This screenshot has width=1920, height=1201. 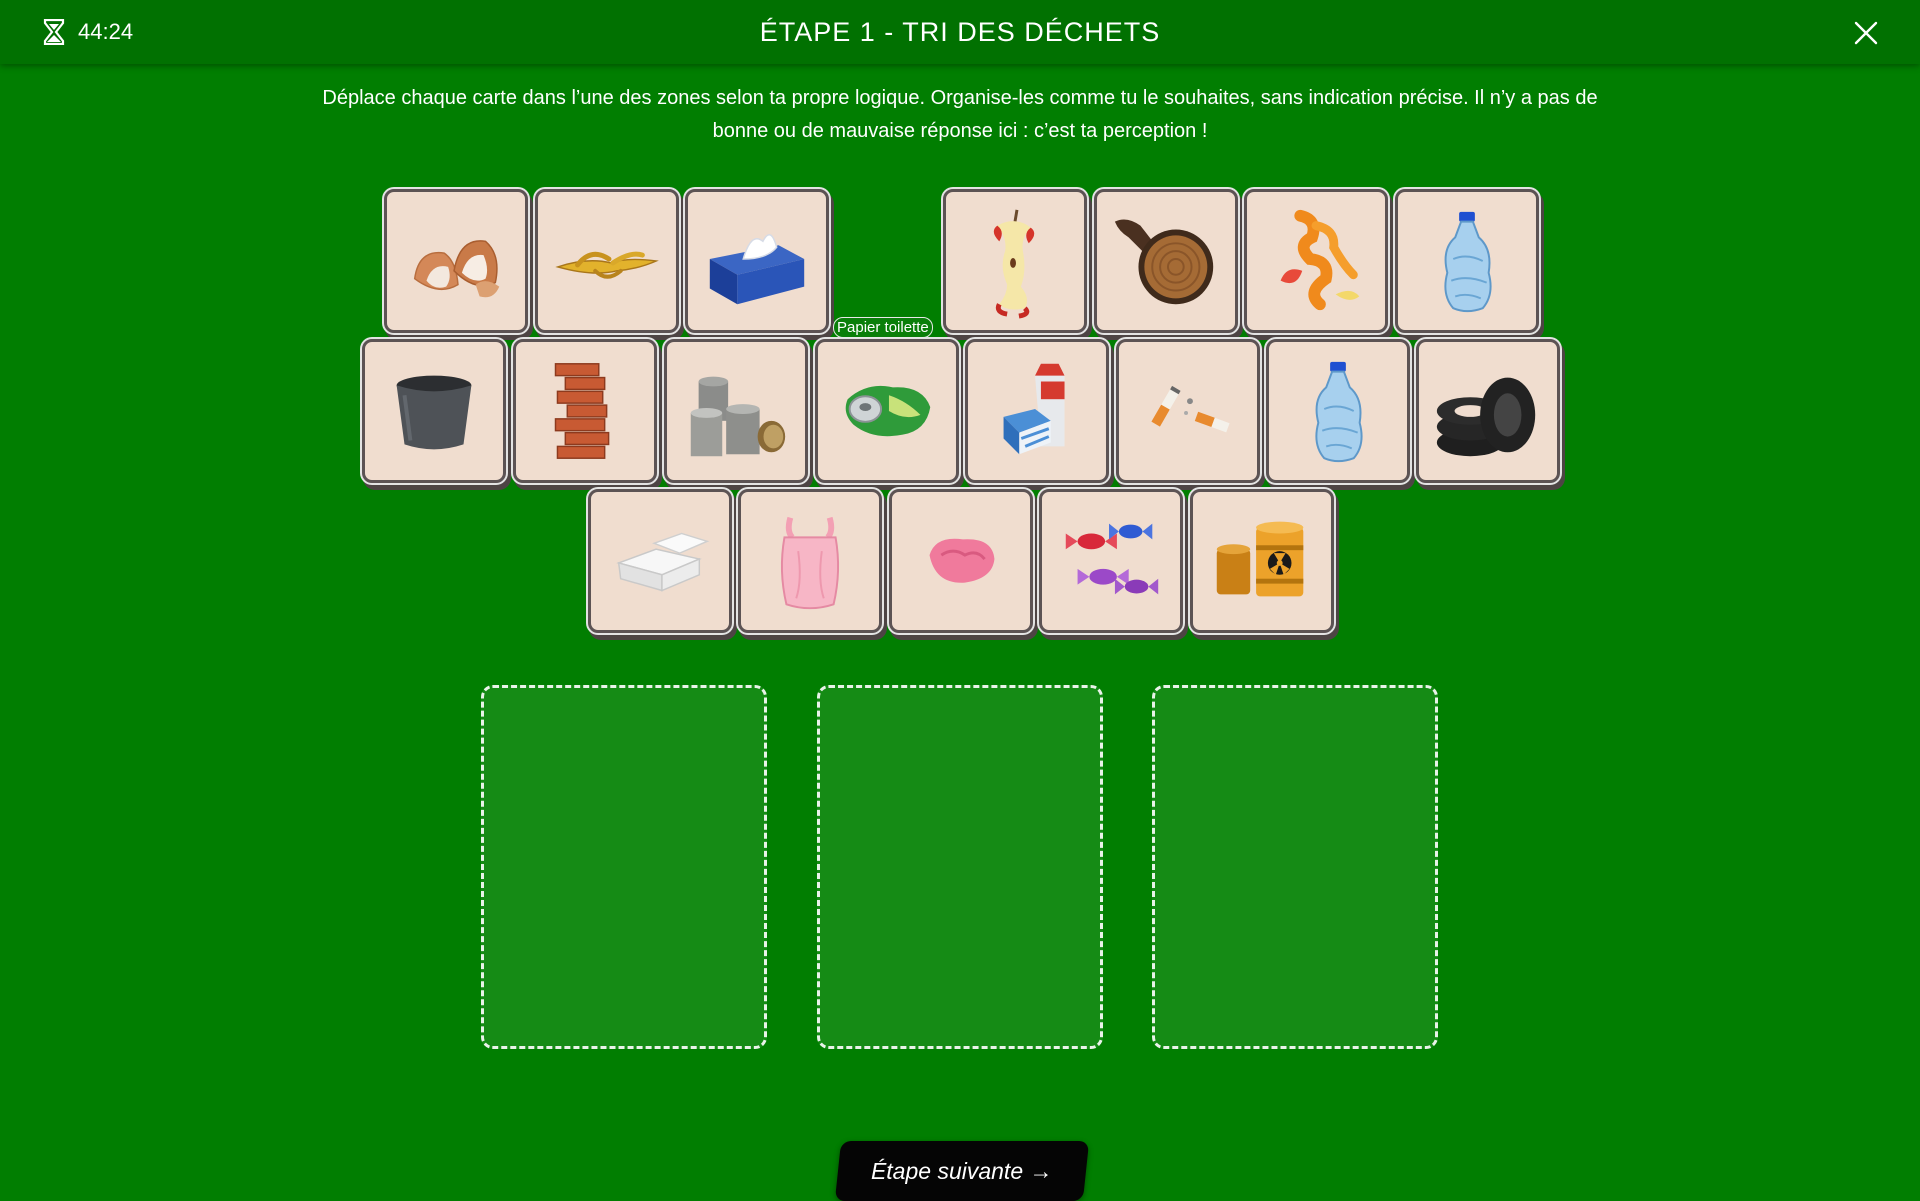 I want to click on concrete-pot-icon, so click(x=434, y=412).